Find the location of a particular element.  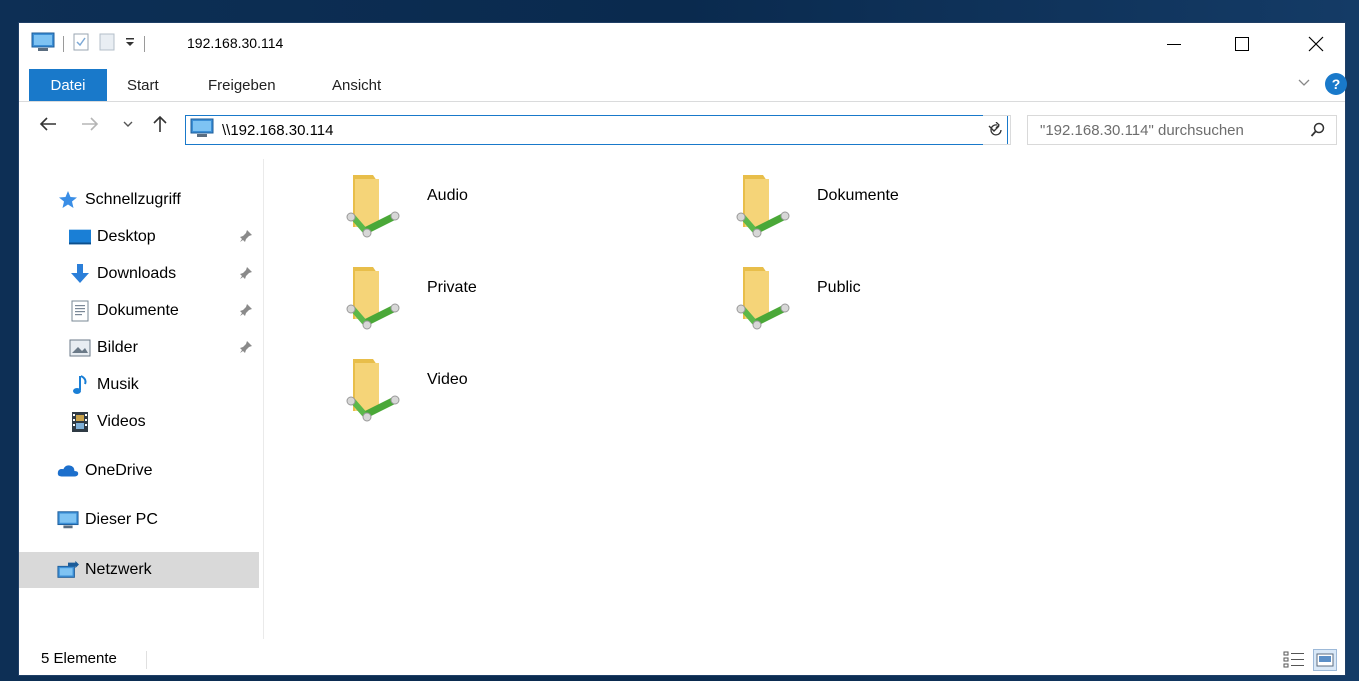

sidebar-item-videos: Videos is located at coordinates (139, 422).